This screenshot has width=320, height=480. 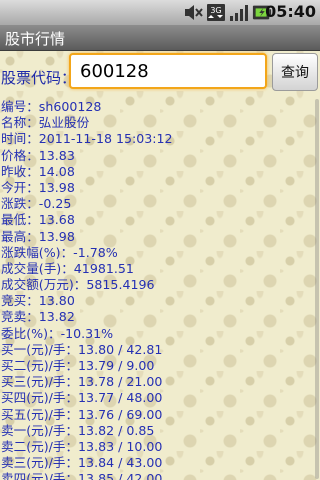 What do you see at coordinates (239, 12) in the screenshot?
I see `signal-icon` at bounding box center [239, 12].